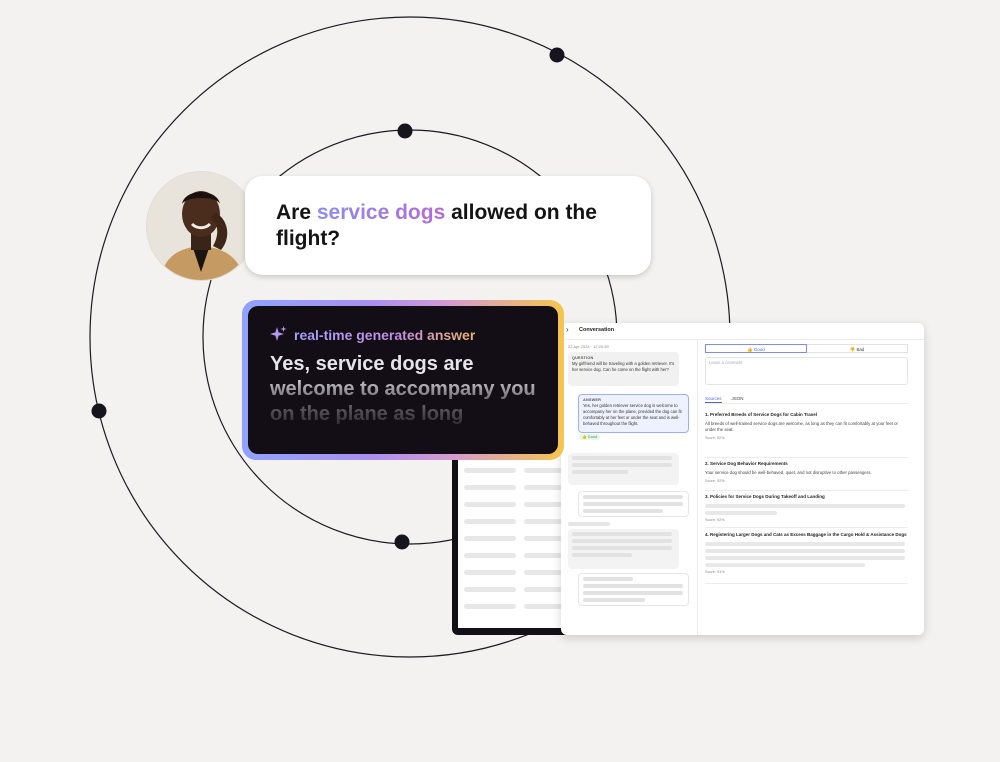 This screenshot has width=1000, height=762. Describe the element at coordinates (738, 398) in the screenshot. I see `tab-json: JSON` at that location.